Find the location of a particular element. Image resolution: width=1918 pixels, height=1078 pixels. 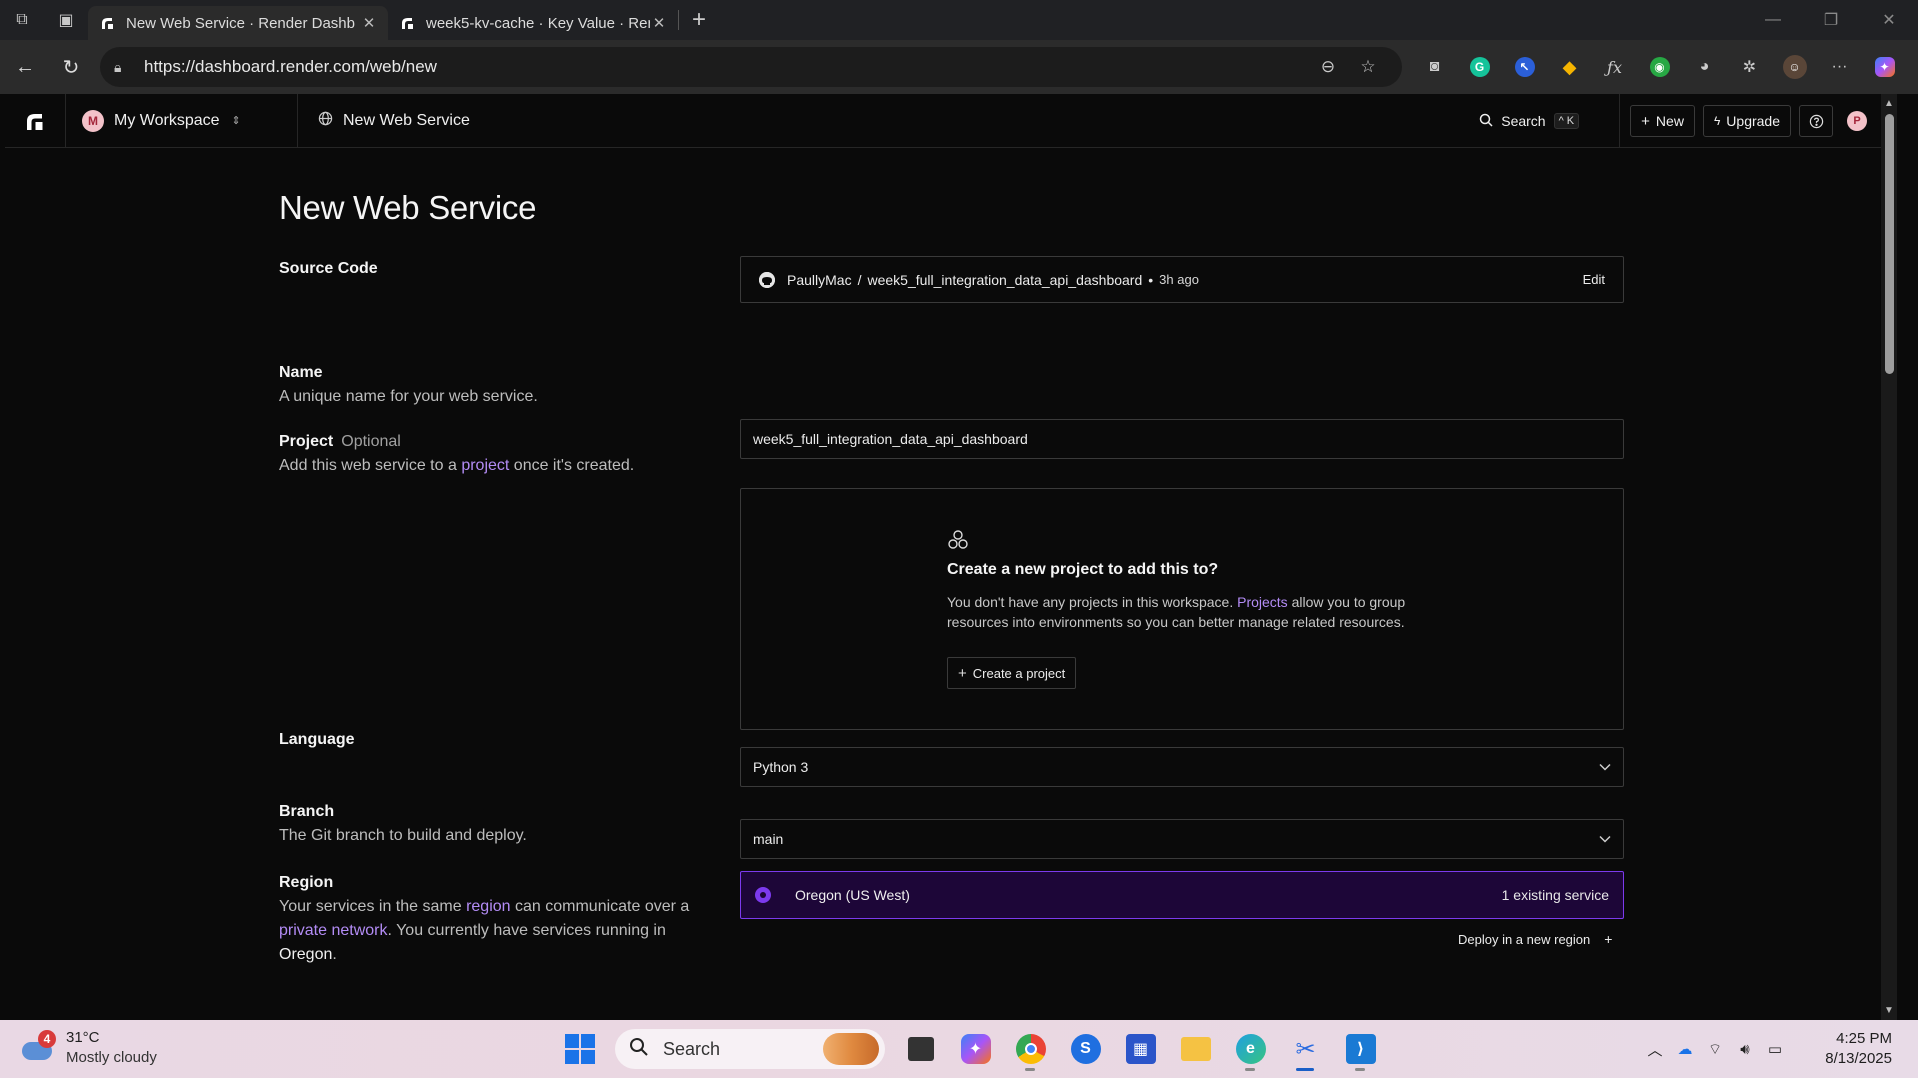

create-project-button: + Create a project is located at coordinates (1012, 673).